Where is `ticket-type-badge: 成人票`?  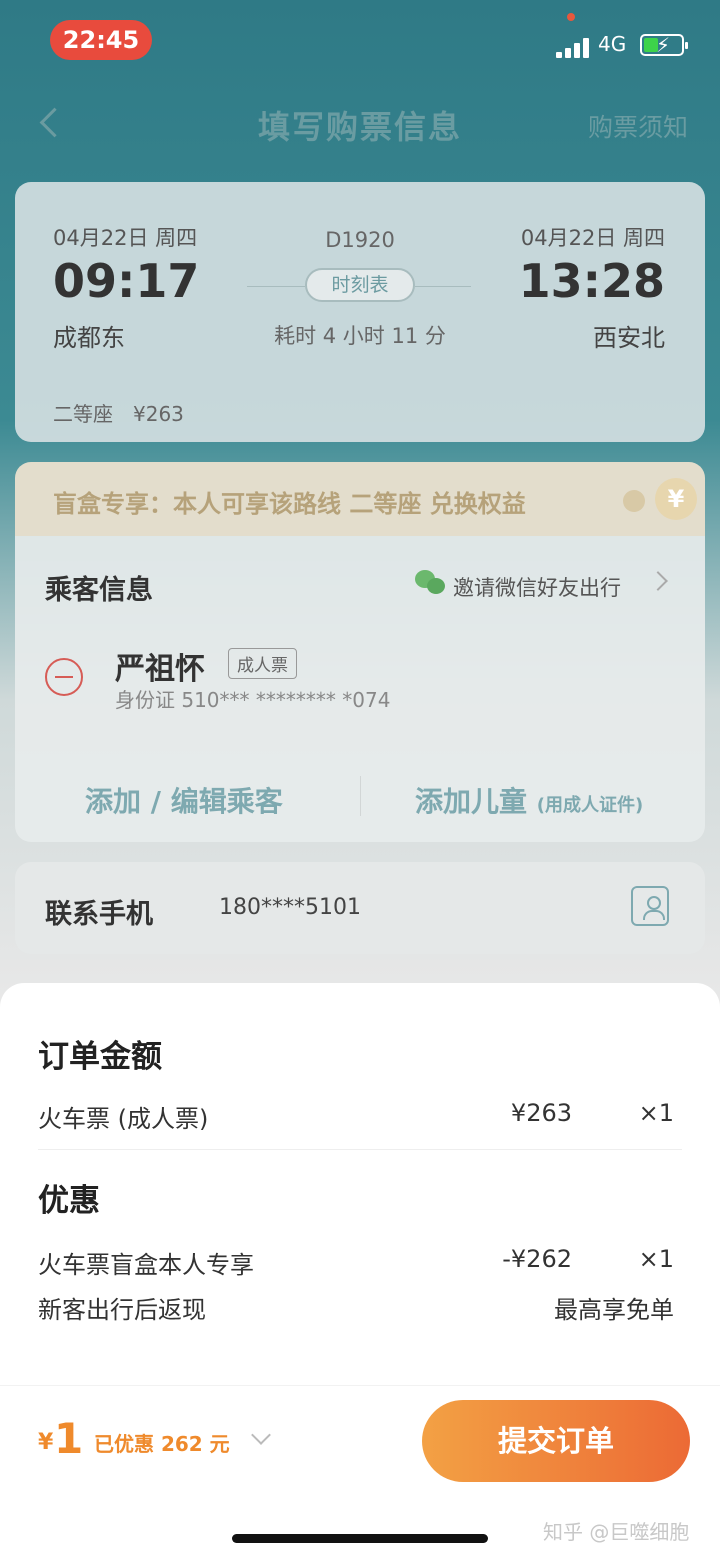 ticket-type-badge: 成人票 is located at coordinates (262, 663).